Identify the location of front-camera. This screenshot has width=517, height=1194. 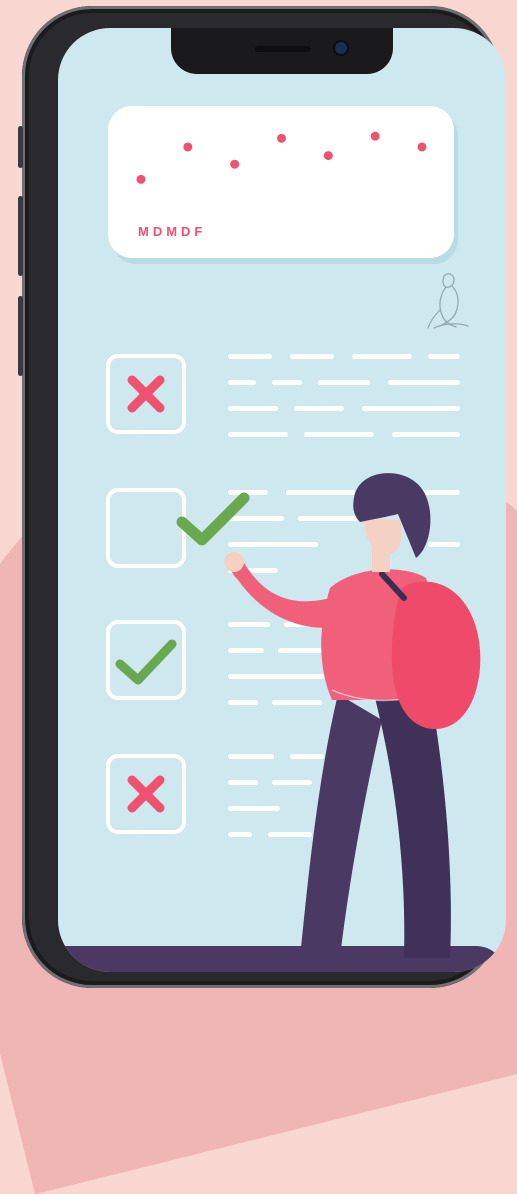
(341, 48).